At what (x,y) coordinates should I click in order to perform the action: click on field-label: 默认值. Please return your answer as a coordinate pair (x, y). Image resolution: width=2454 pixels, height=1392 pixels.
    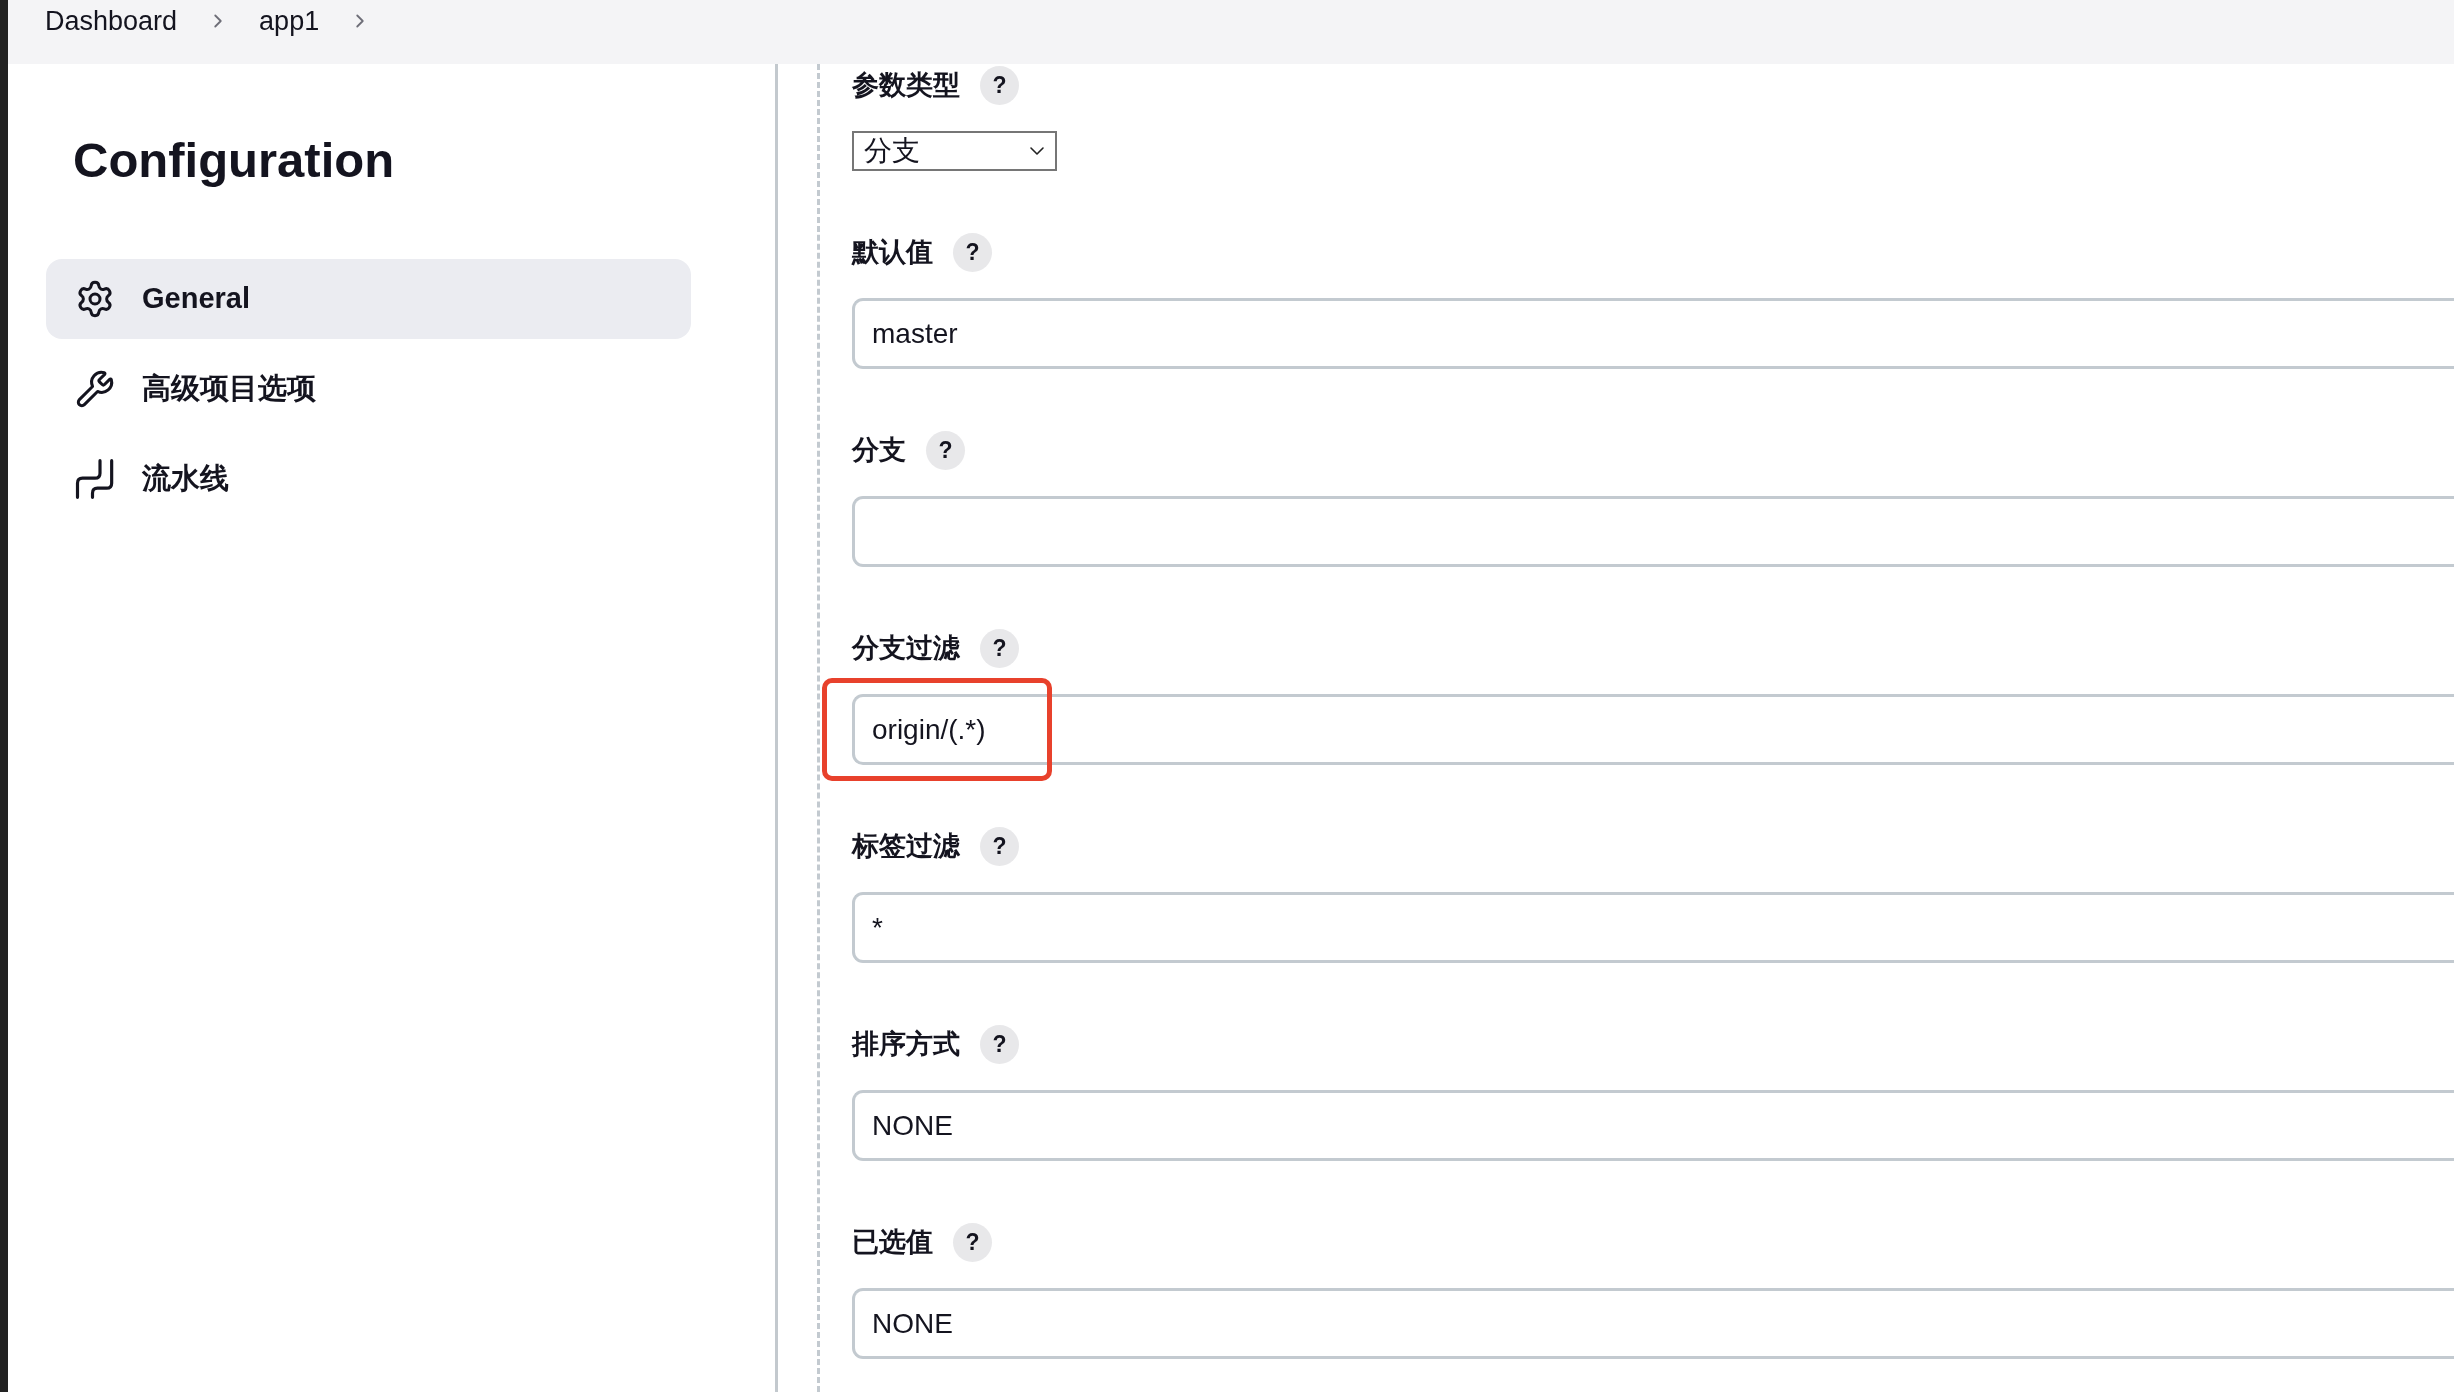
    Looking at the image, I should click on (892, 252).